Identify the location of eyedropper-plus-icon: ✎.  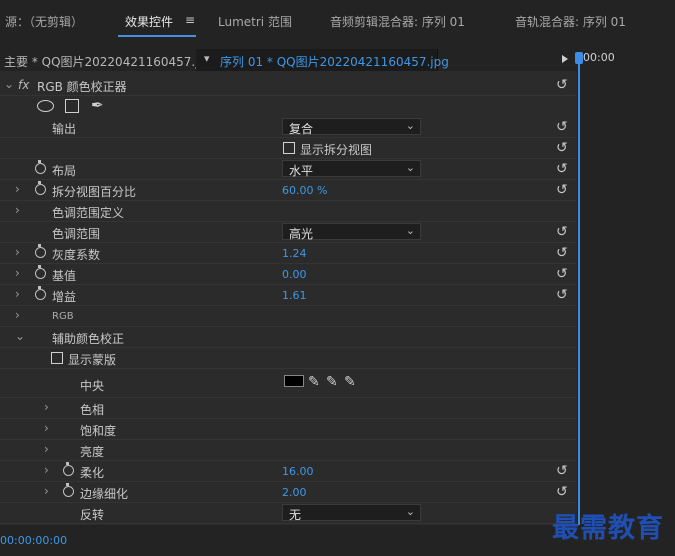
(332, 382).